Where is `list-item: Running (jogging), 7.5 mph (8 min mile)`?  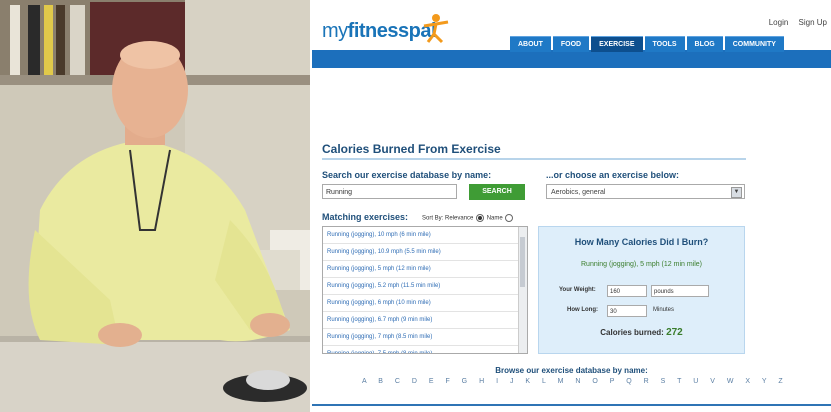 list-item: Running (jogging), 7.5 mph (8 min mile) is located at coordinates (425, 349).